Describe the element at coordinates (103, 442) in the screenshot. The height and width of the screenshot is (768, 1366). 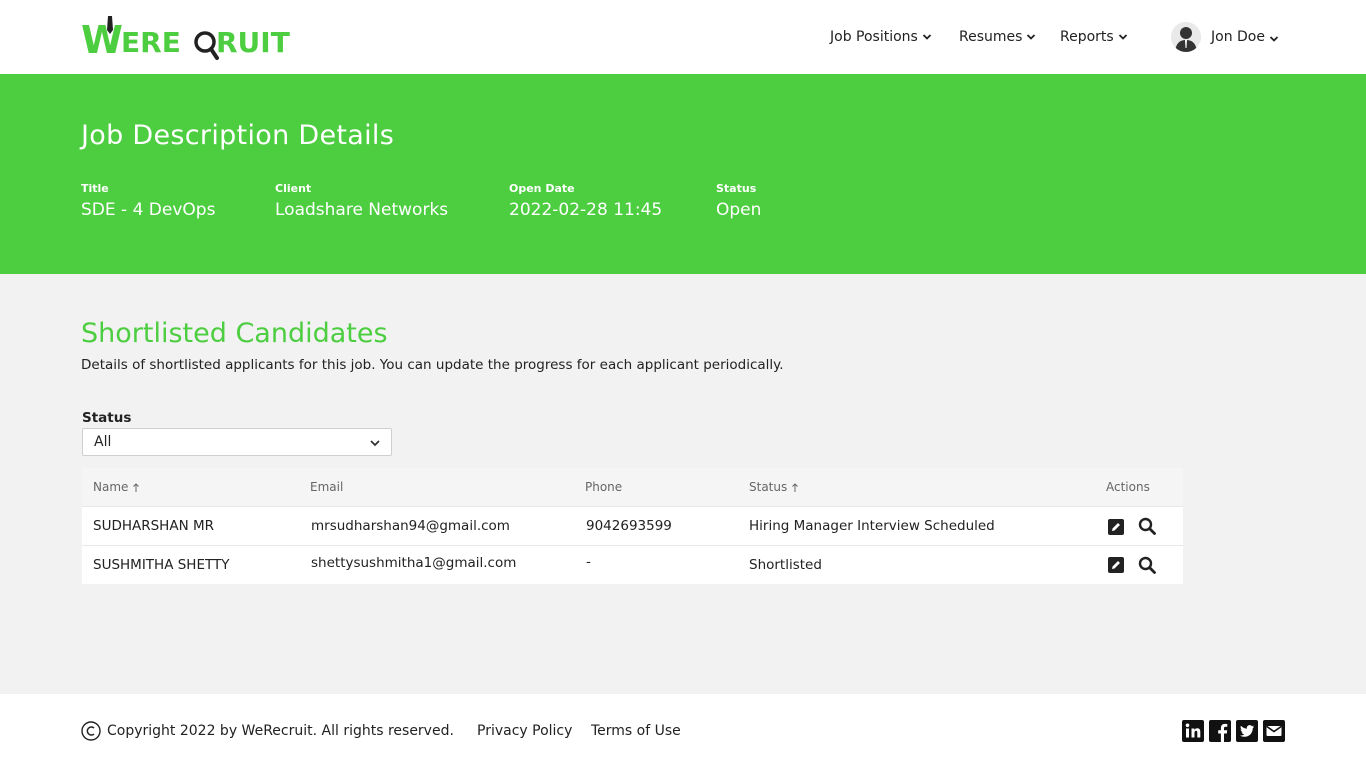
I see `status-filter-value: All` at that location.